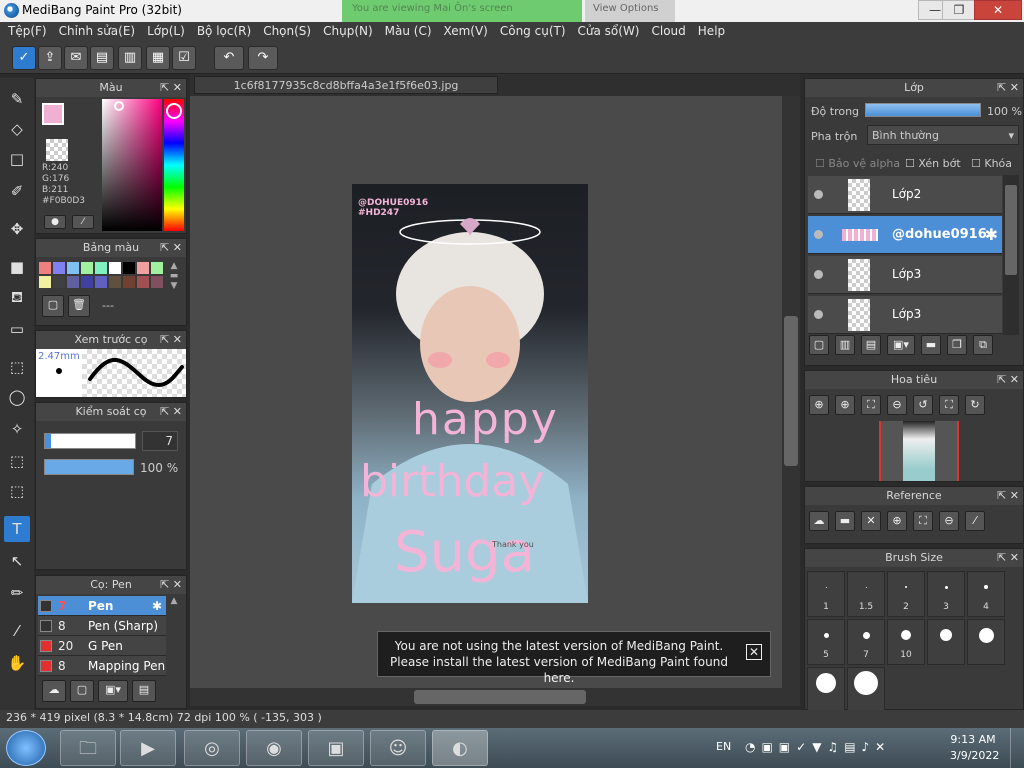 The height and width of the screenshot is (768, 1024). I want to click on discord-icon: ☺, so click(398, 748).